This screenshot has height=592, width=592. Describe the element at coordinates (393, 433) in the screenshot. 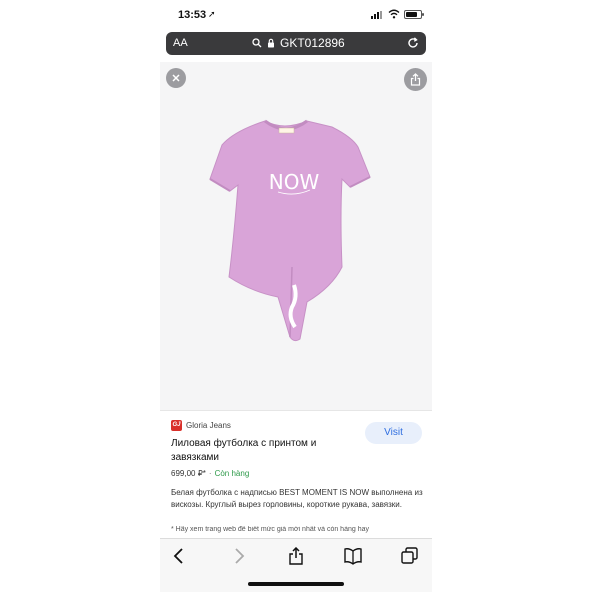

I see `visit-button: Visit` at that location.